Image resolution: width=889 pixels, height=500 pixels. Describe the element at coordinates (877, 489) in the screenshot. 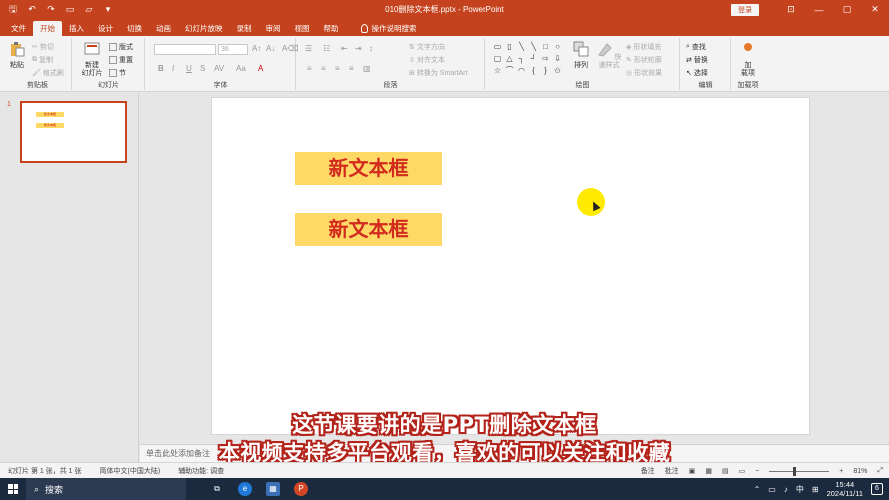

I see `notification-center: 6` at that location.